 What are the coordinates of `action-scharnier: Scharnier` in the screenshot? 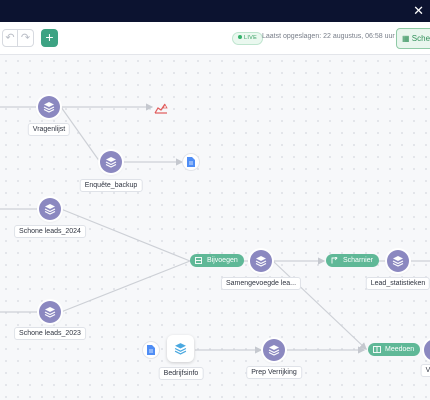 It's located at (352, 260).